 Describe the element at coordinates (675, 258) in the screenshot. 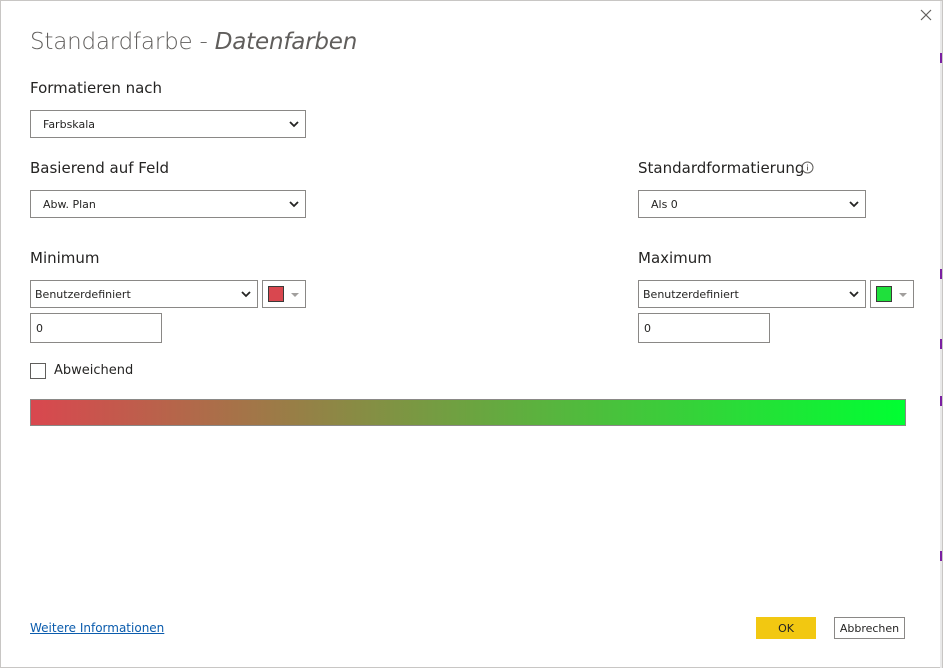

I see `maximum-label: Maximum` at that location.